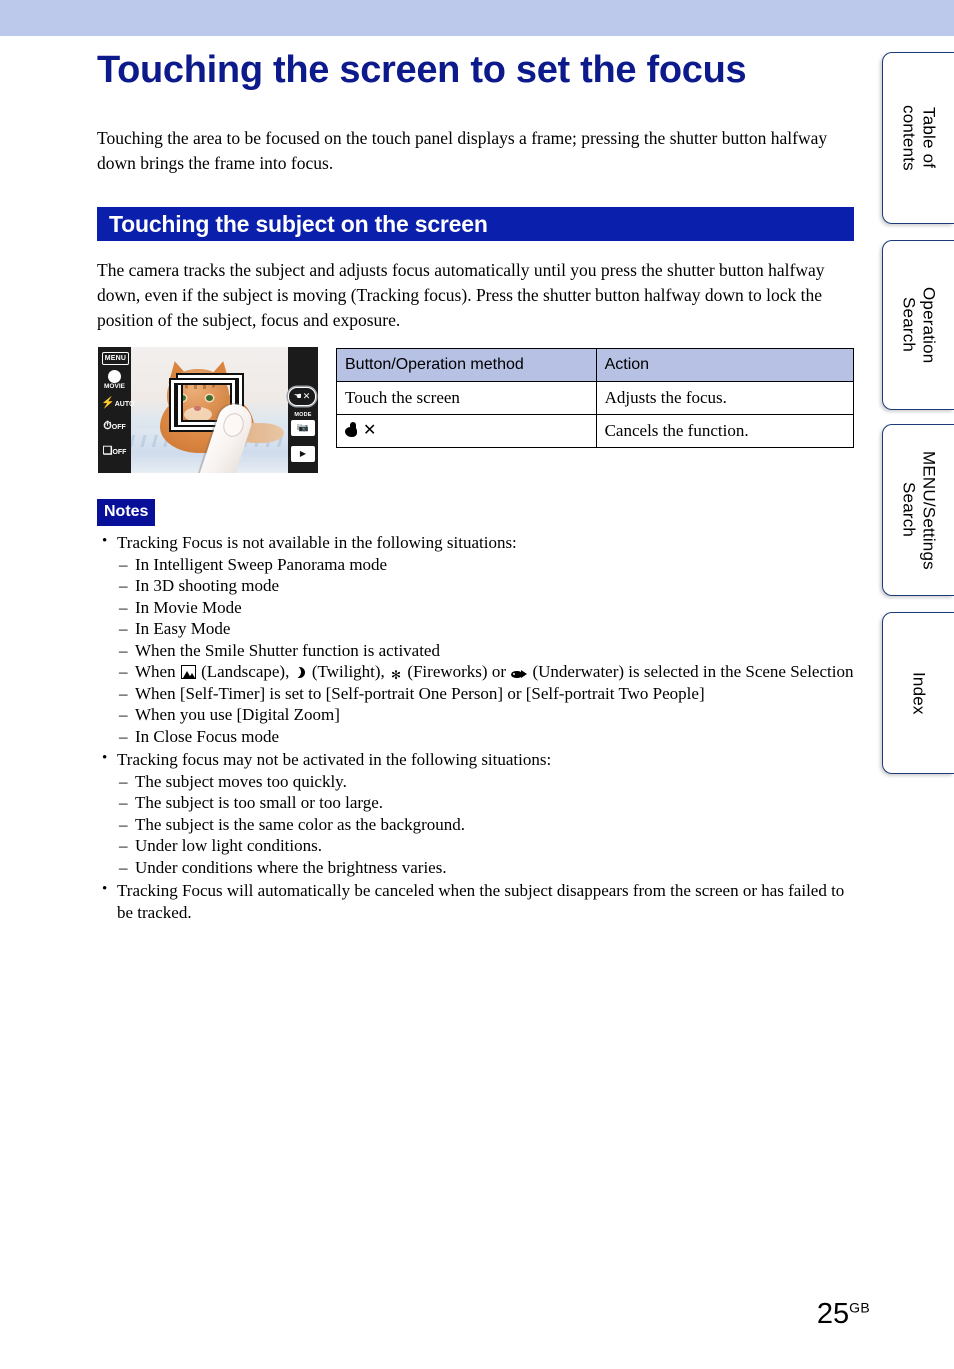  What do you see at coordinates (157, 671) in the screenshot?
I see `scene-prefix: When` at bounding box center [157, 671].